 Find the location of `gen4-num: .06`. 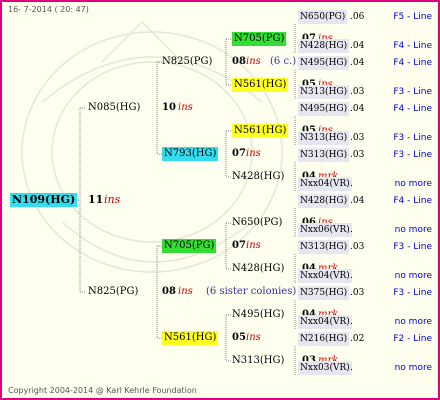

gen4-num: .06 is located at coordinates (357, 17).